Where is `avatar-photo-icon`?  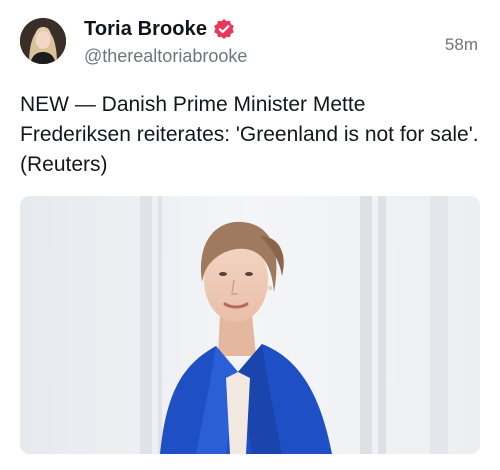 avatar-photo-icon is located at coordinates (43, 41).